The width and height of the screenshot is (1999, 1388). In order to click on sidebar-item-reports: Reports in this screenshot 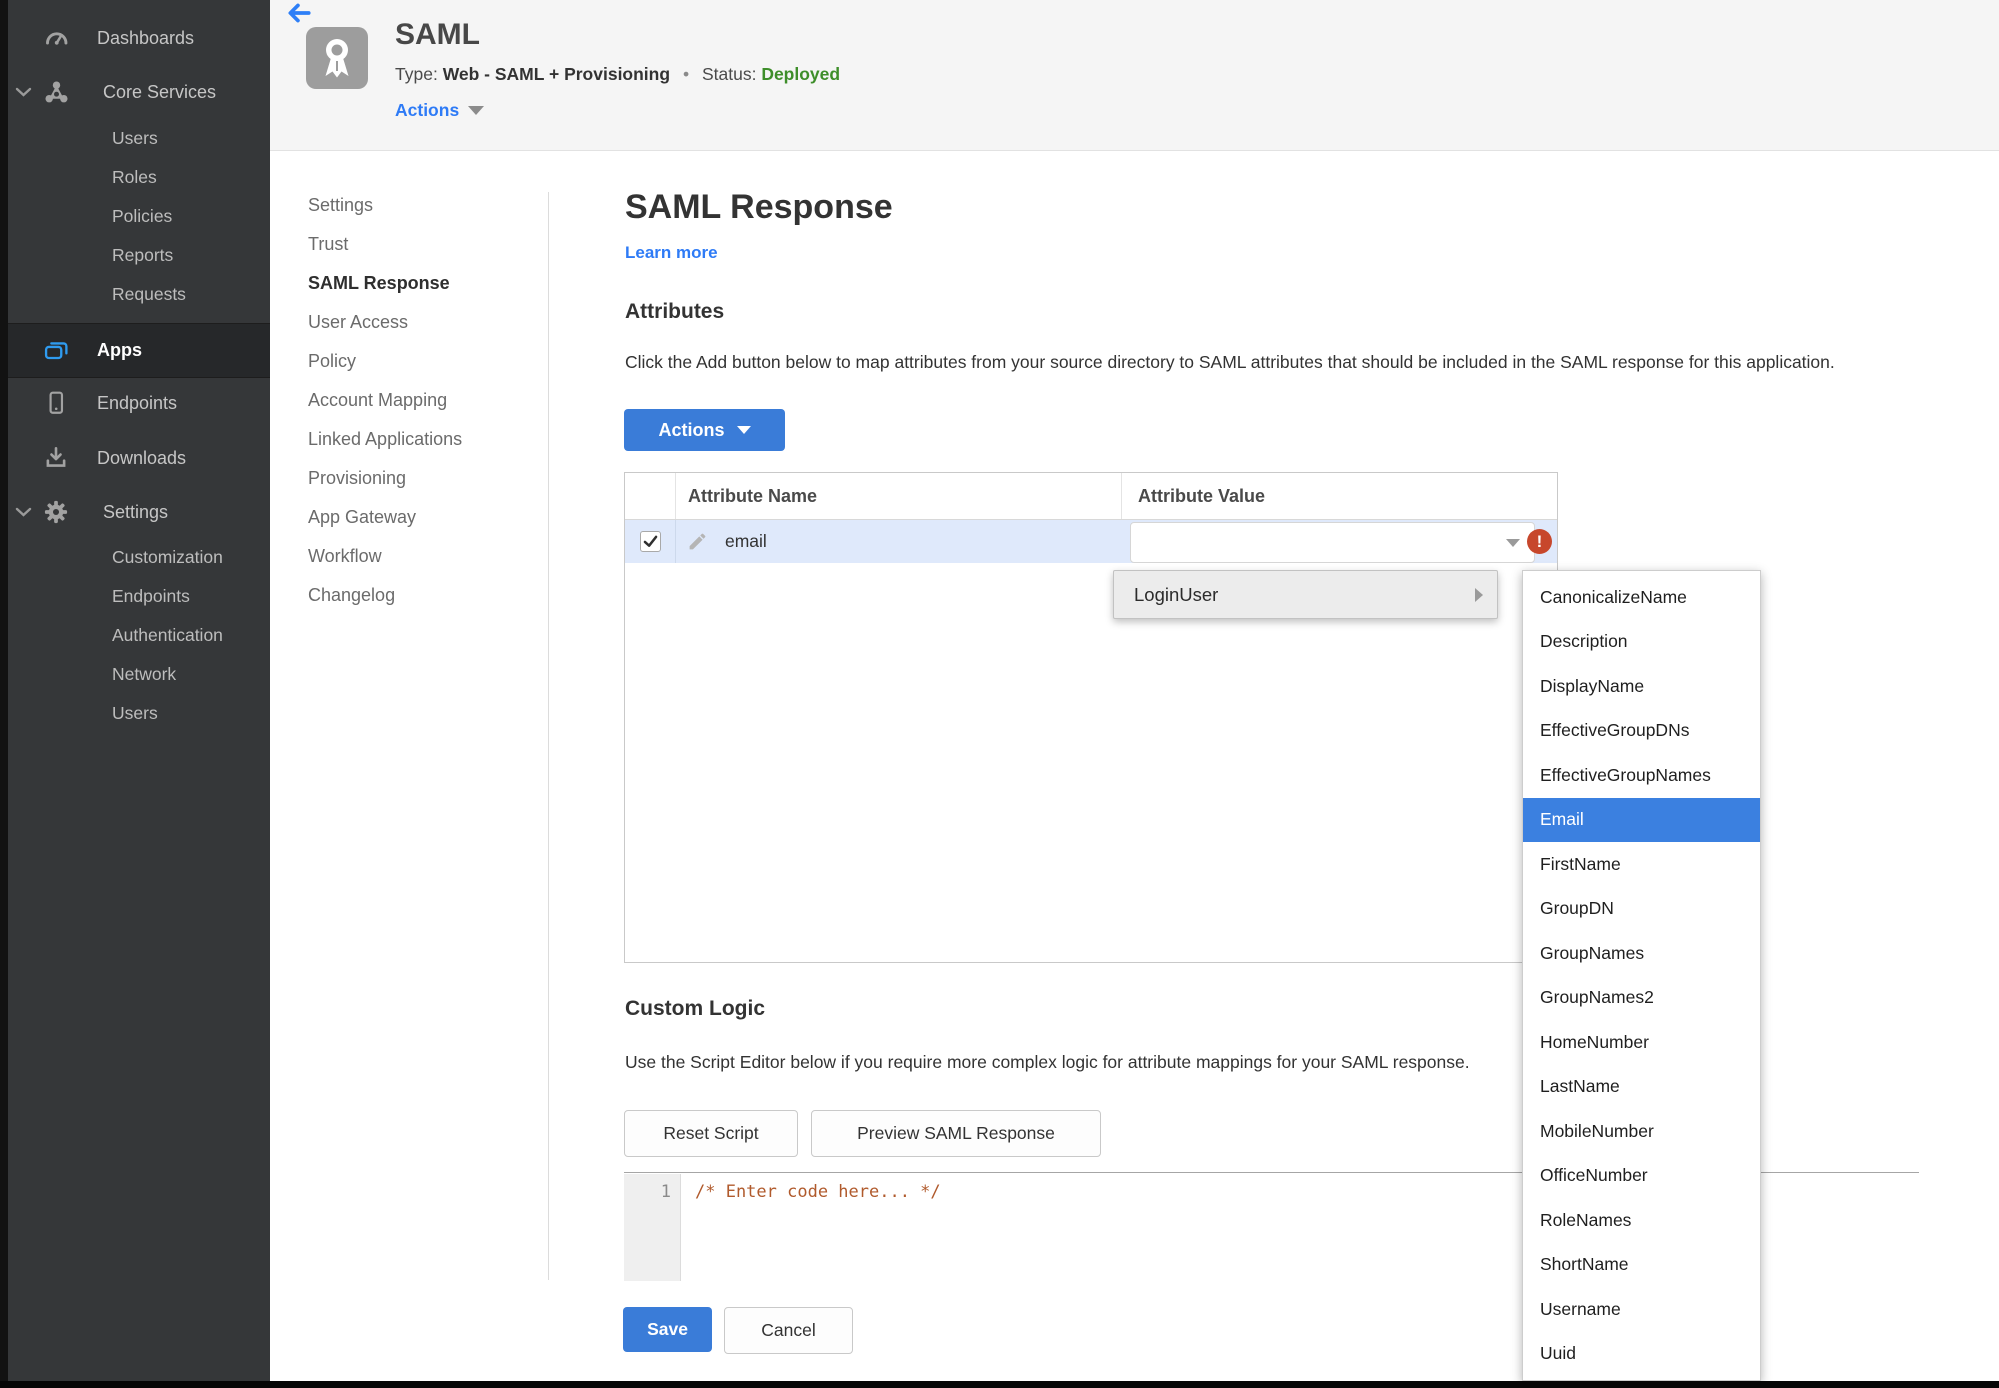, I will do `click(142, 255)`.